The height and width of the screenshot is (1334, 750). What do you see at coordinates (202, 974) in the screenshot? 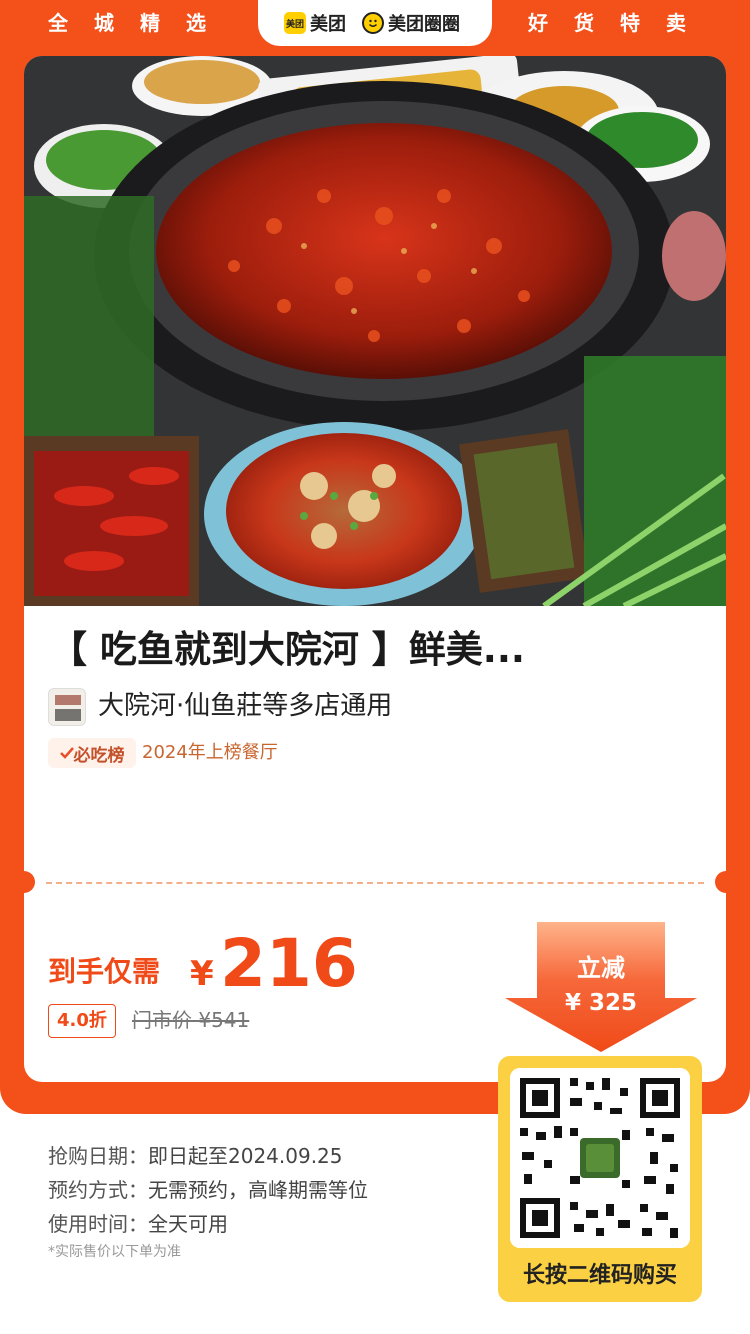
I see `currency-symbol: ¥` at bounding box center [202, 974].